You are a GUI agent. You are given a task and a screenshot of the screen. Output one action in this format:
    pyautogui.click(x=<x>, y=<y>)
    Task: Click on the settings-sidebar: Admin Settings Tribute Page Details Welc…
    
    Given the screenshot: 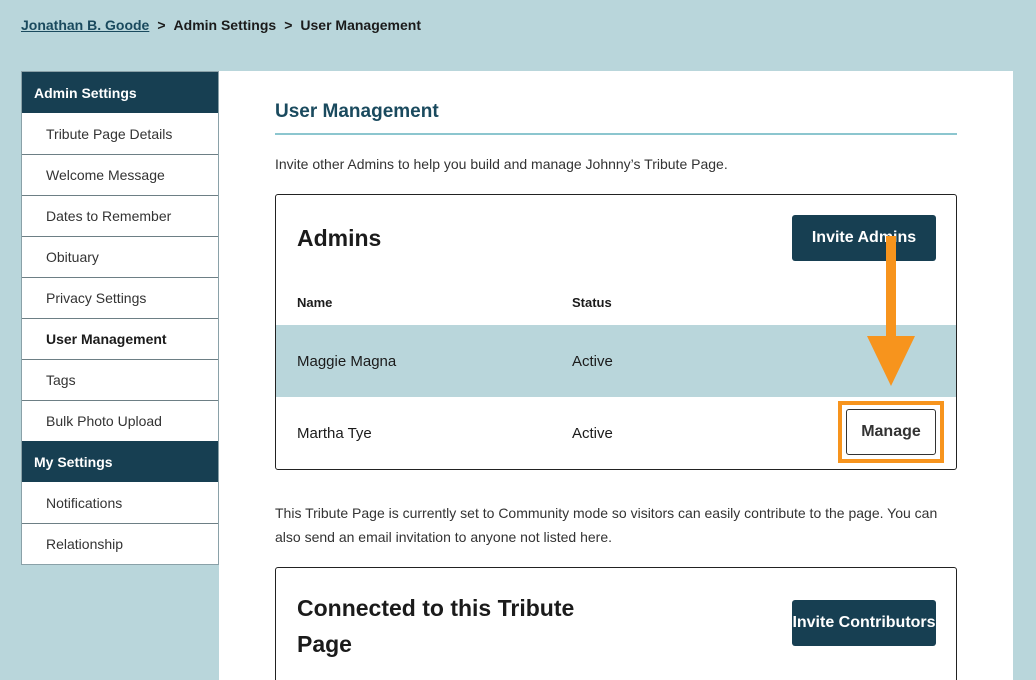 What is the action you would take?
    pyautogui.click(x=120, y=318)
    